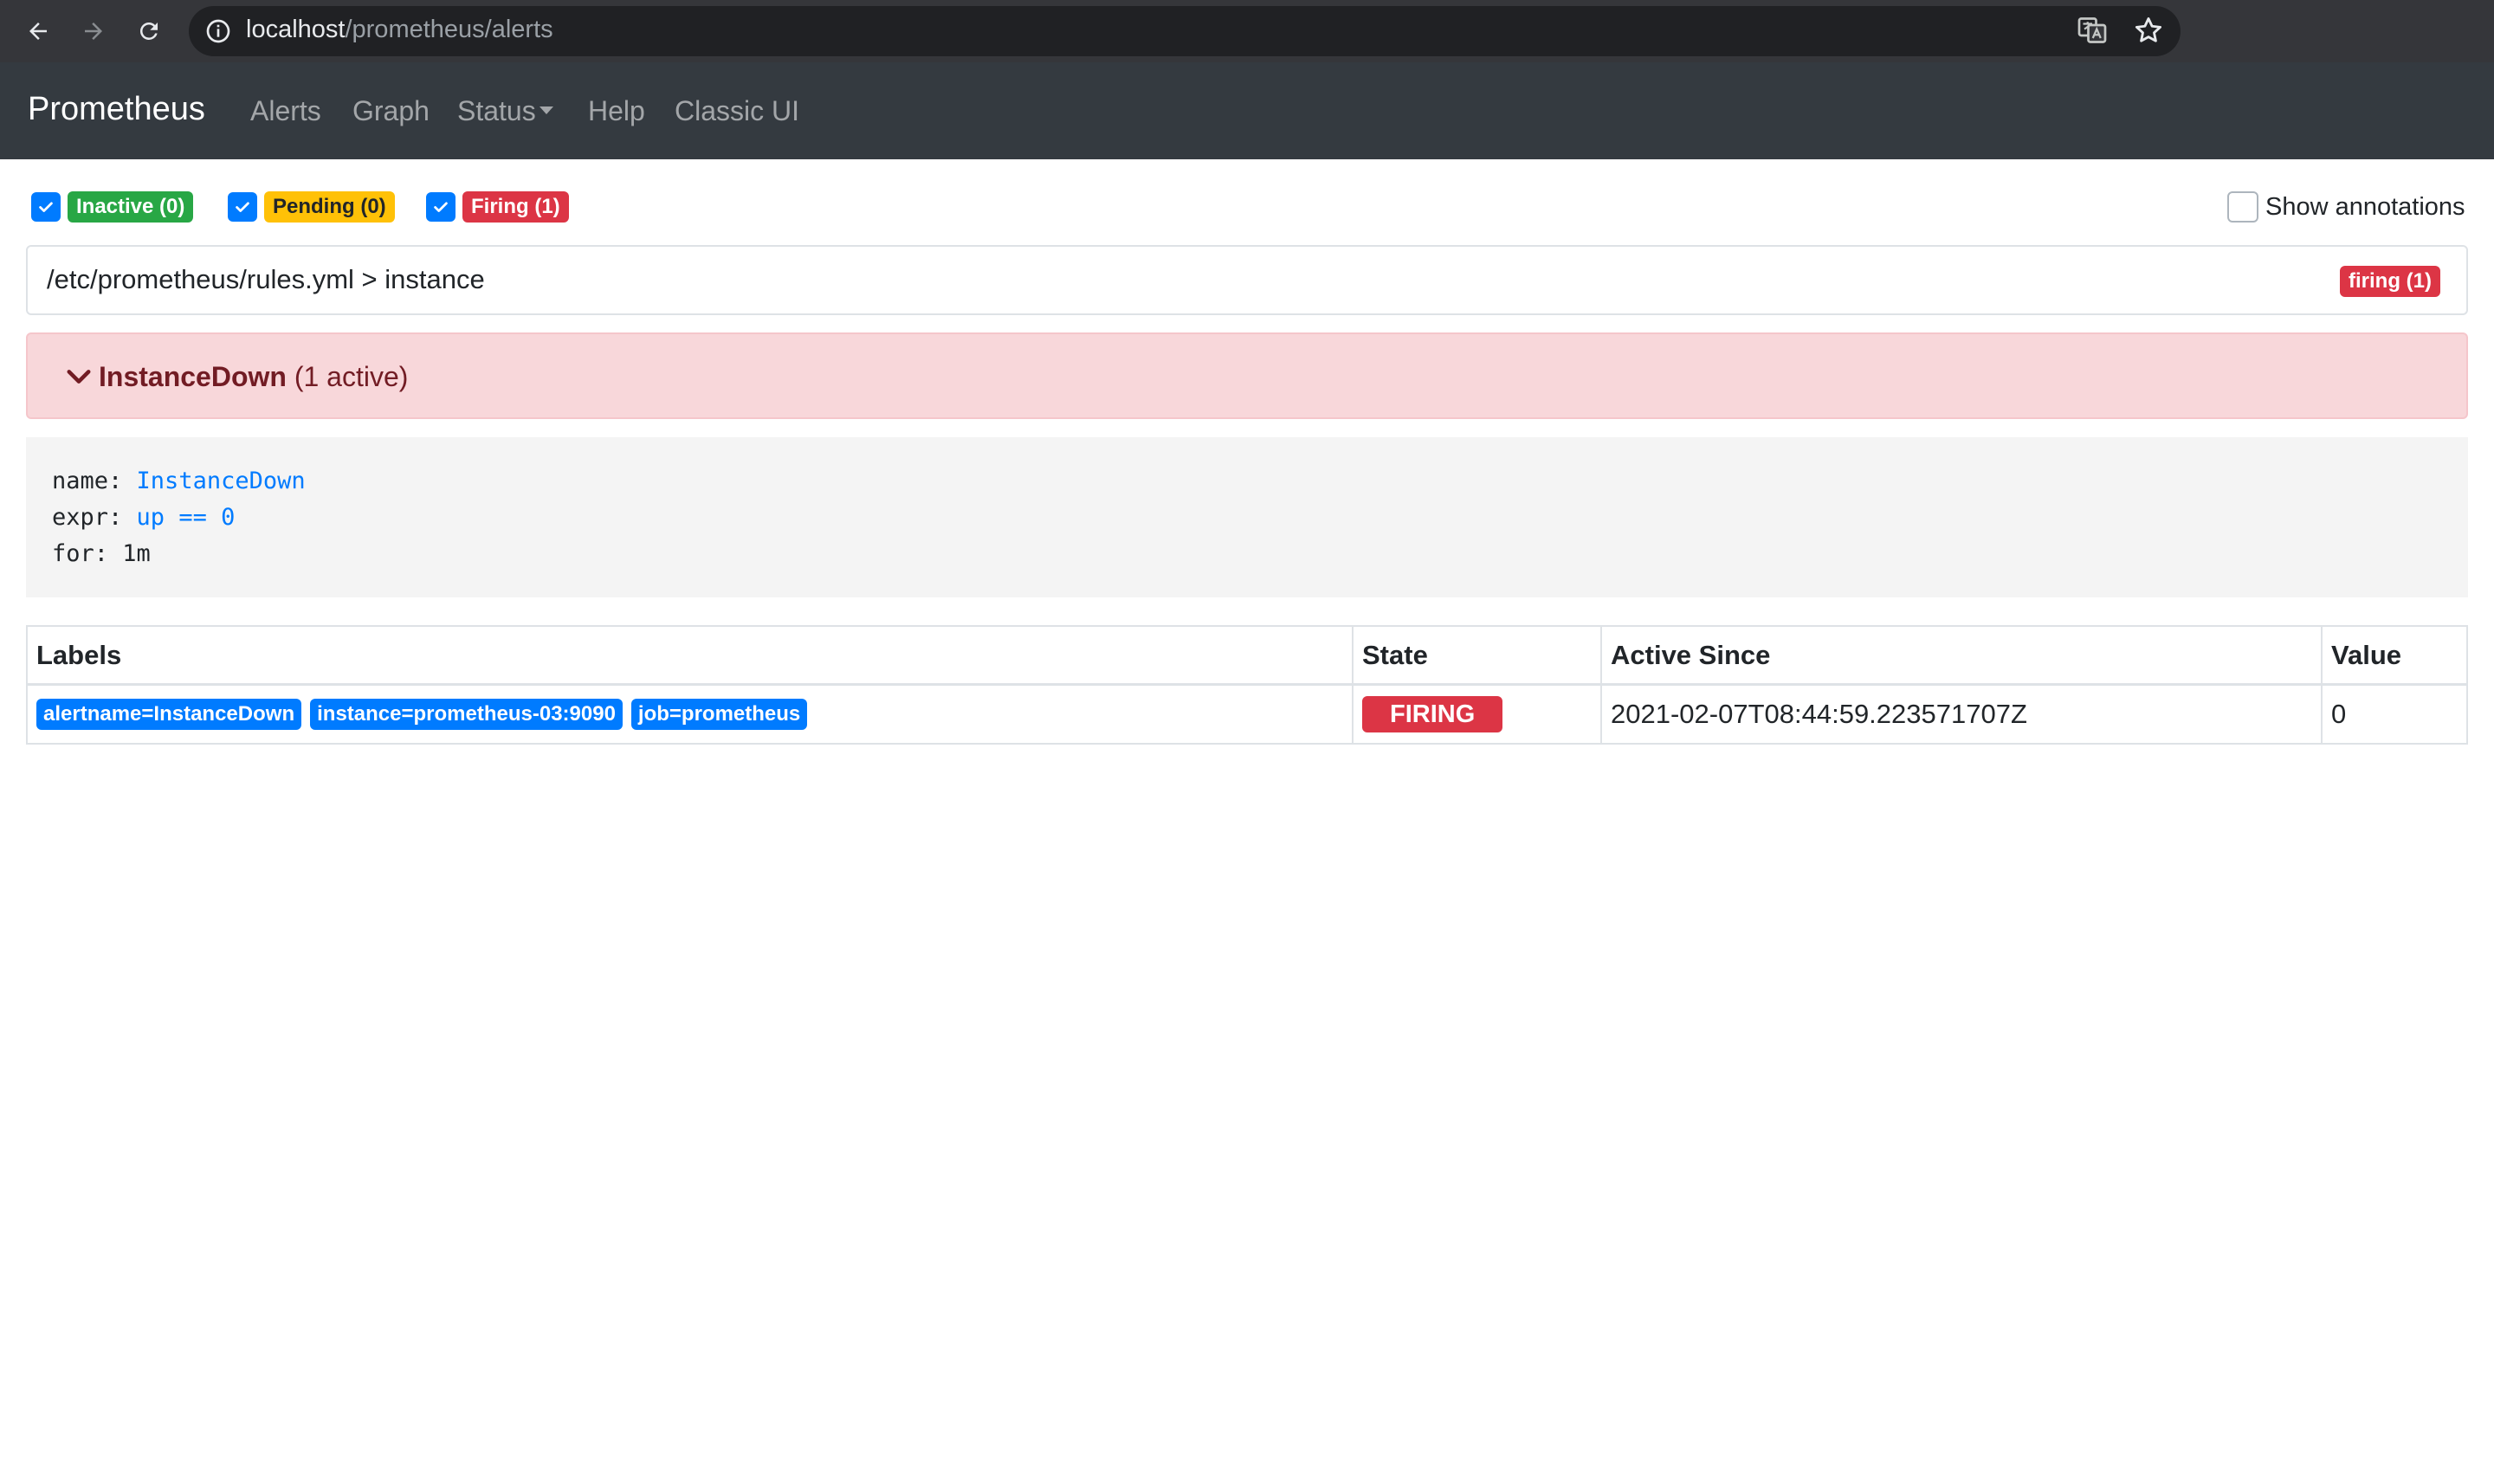 The image size is (2494, 1484). I want to click on back-icon, so click(38, 32).